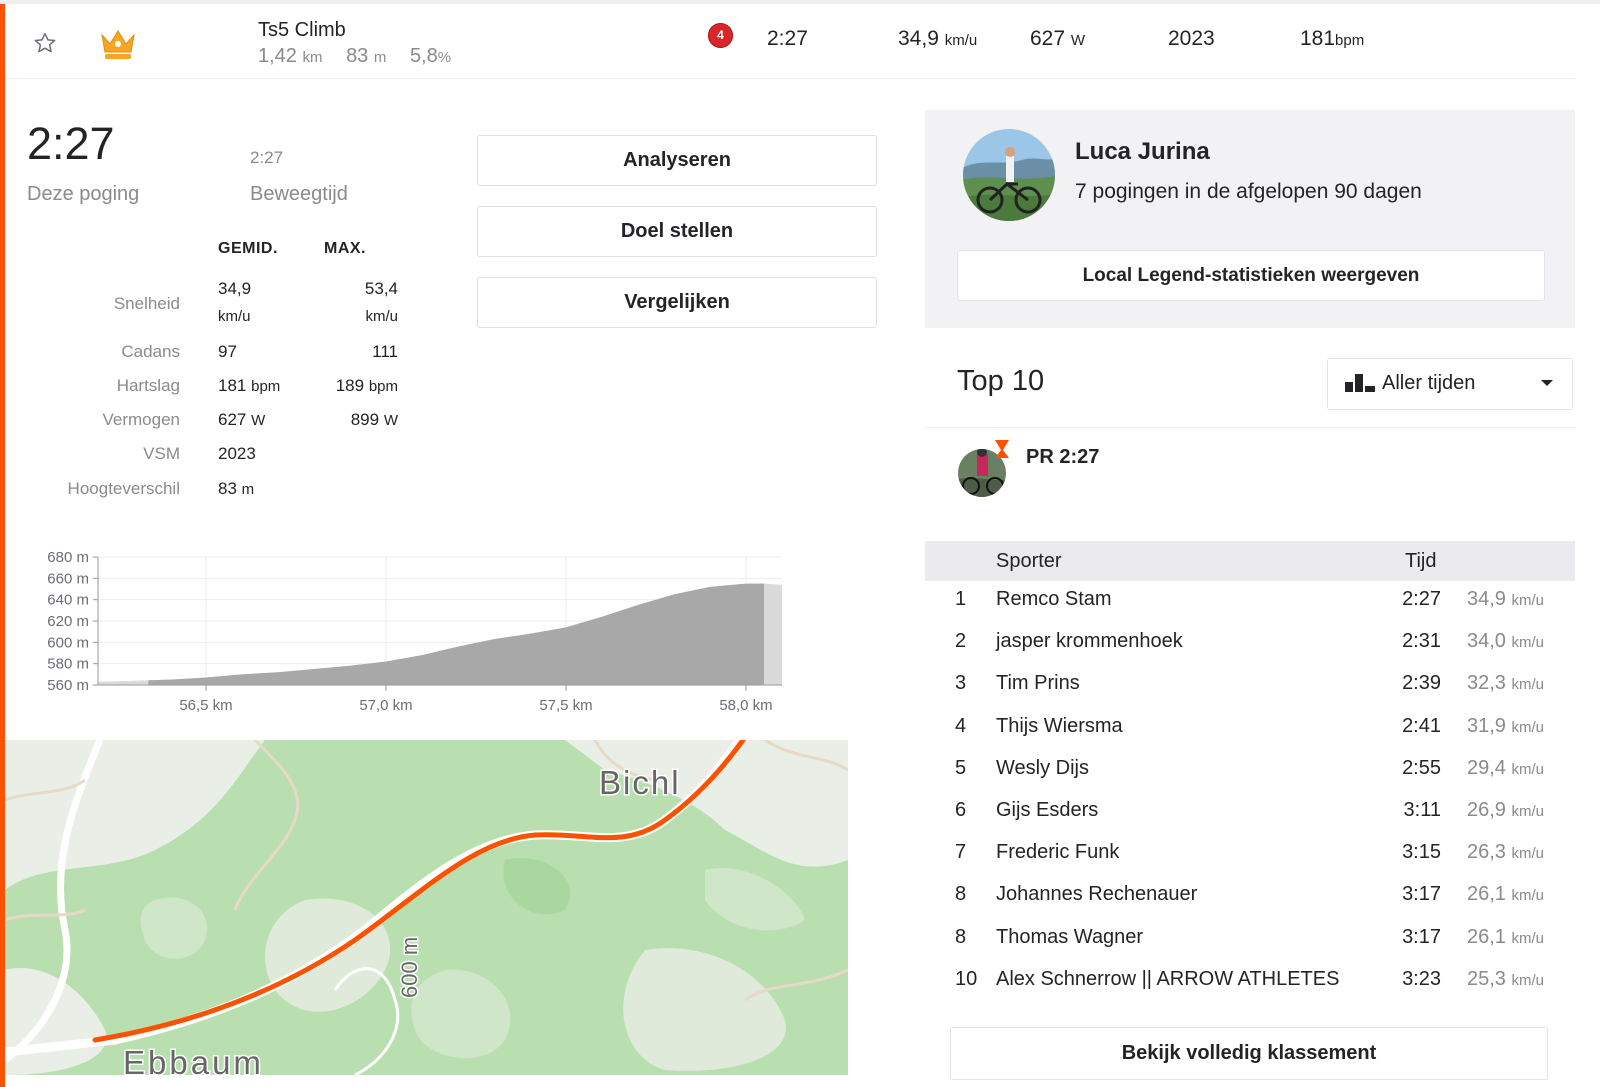 The height and width of the screenshot is (1087, 1600). I want to click on stat-power-max-unit: W, so click(390, 420).